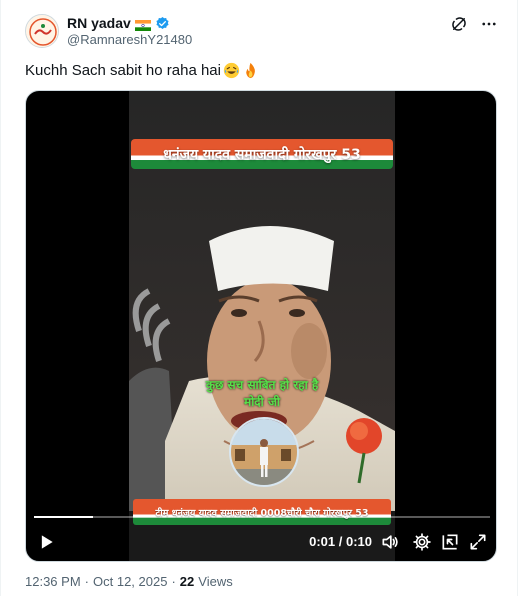 This screenshot has height=596, width=518. What do you see at coordinates (422, 542) in the screenshot?
I see `settings-gear-icon` at bounding box center [422, 542].